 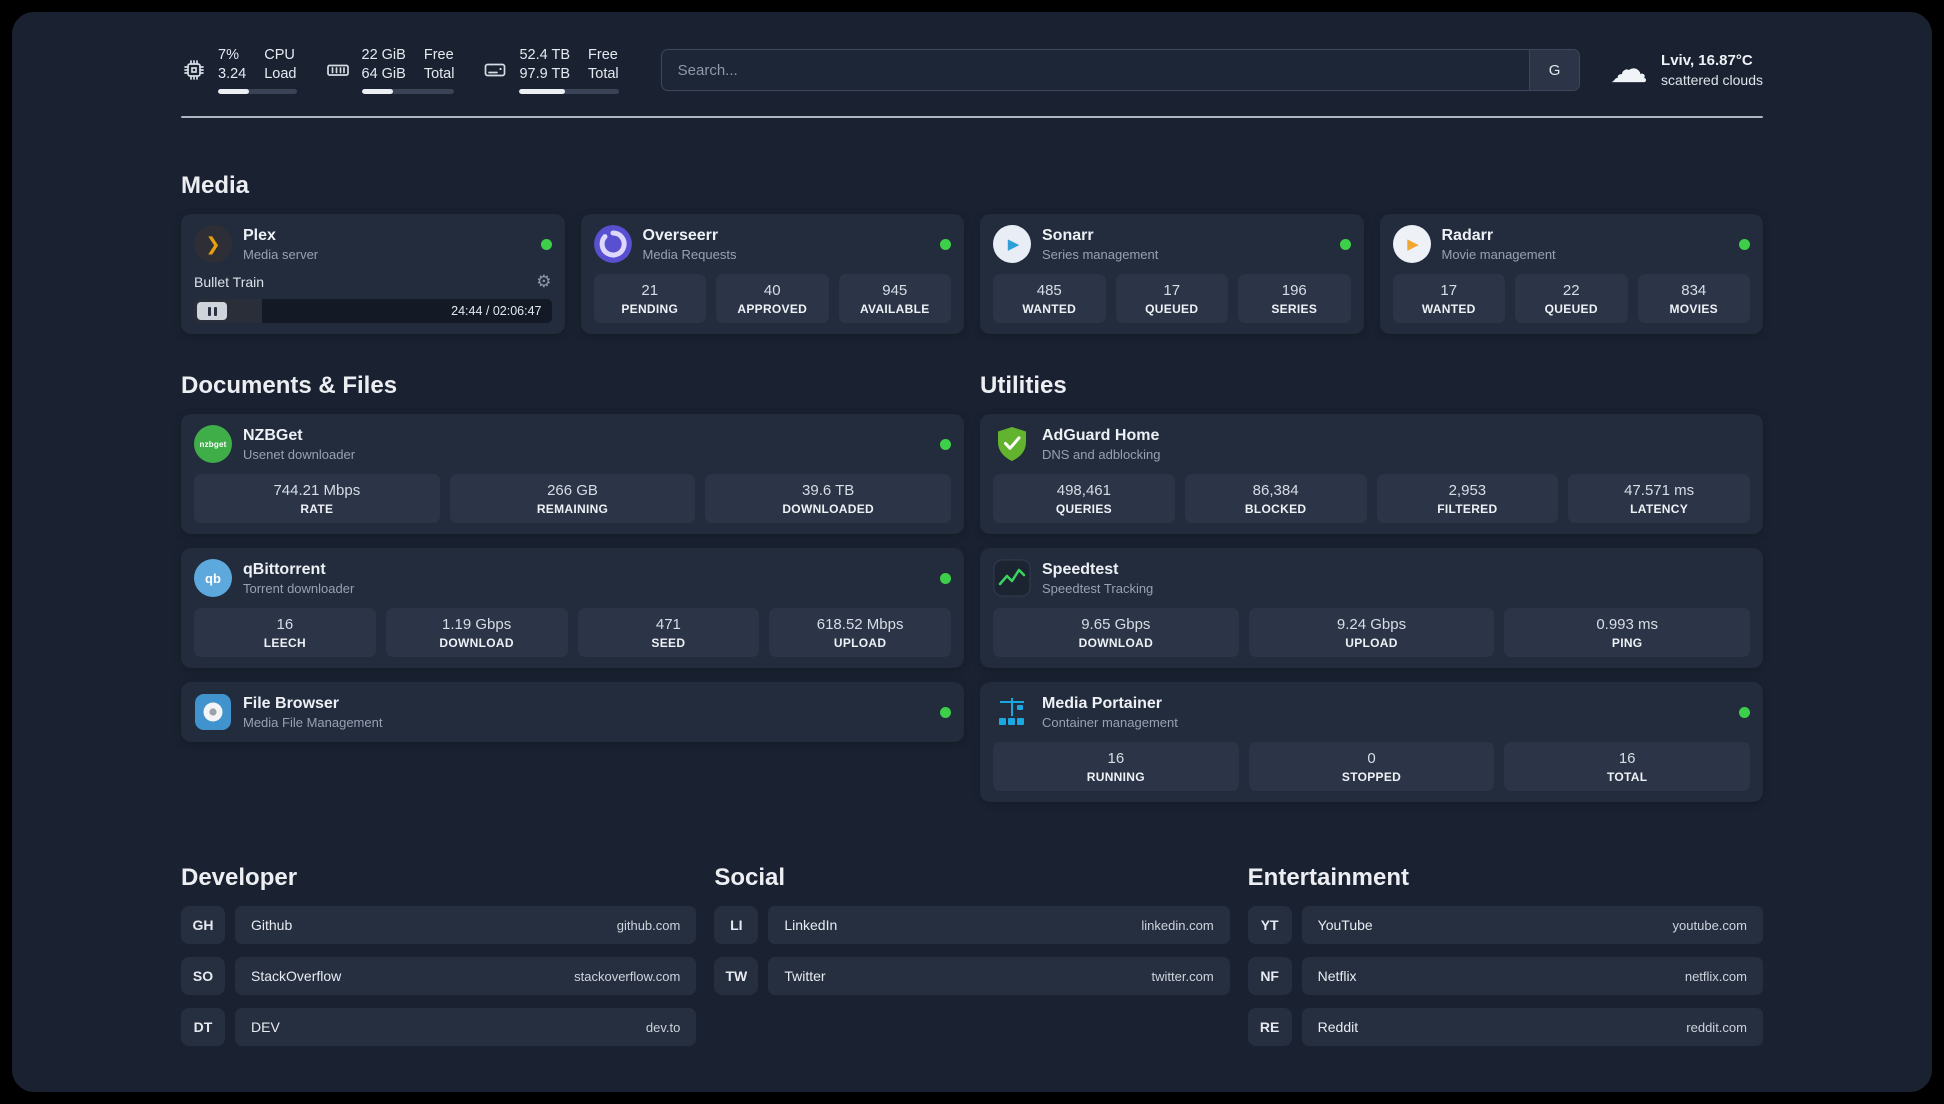 I want to click on cpu-label: CPU, so click(x=279, y=55).